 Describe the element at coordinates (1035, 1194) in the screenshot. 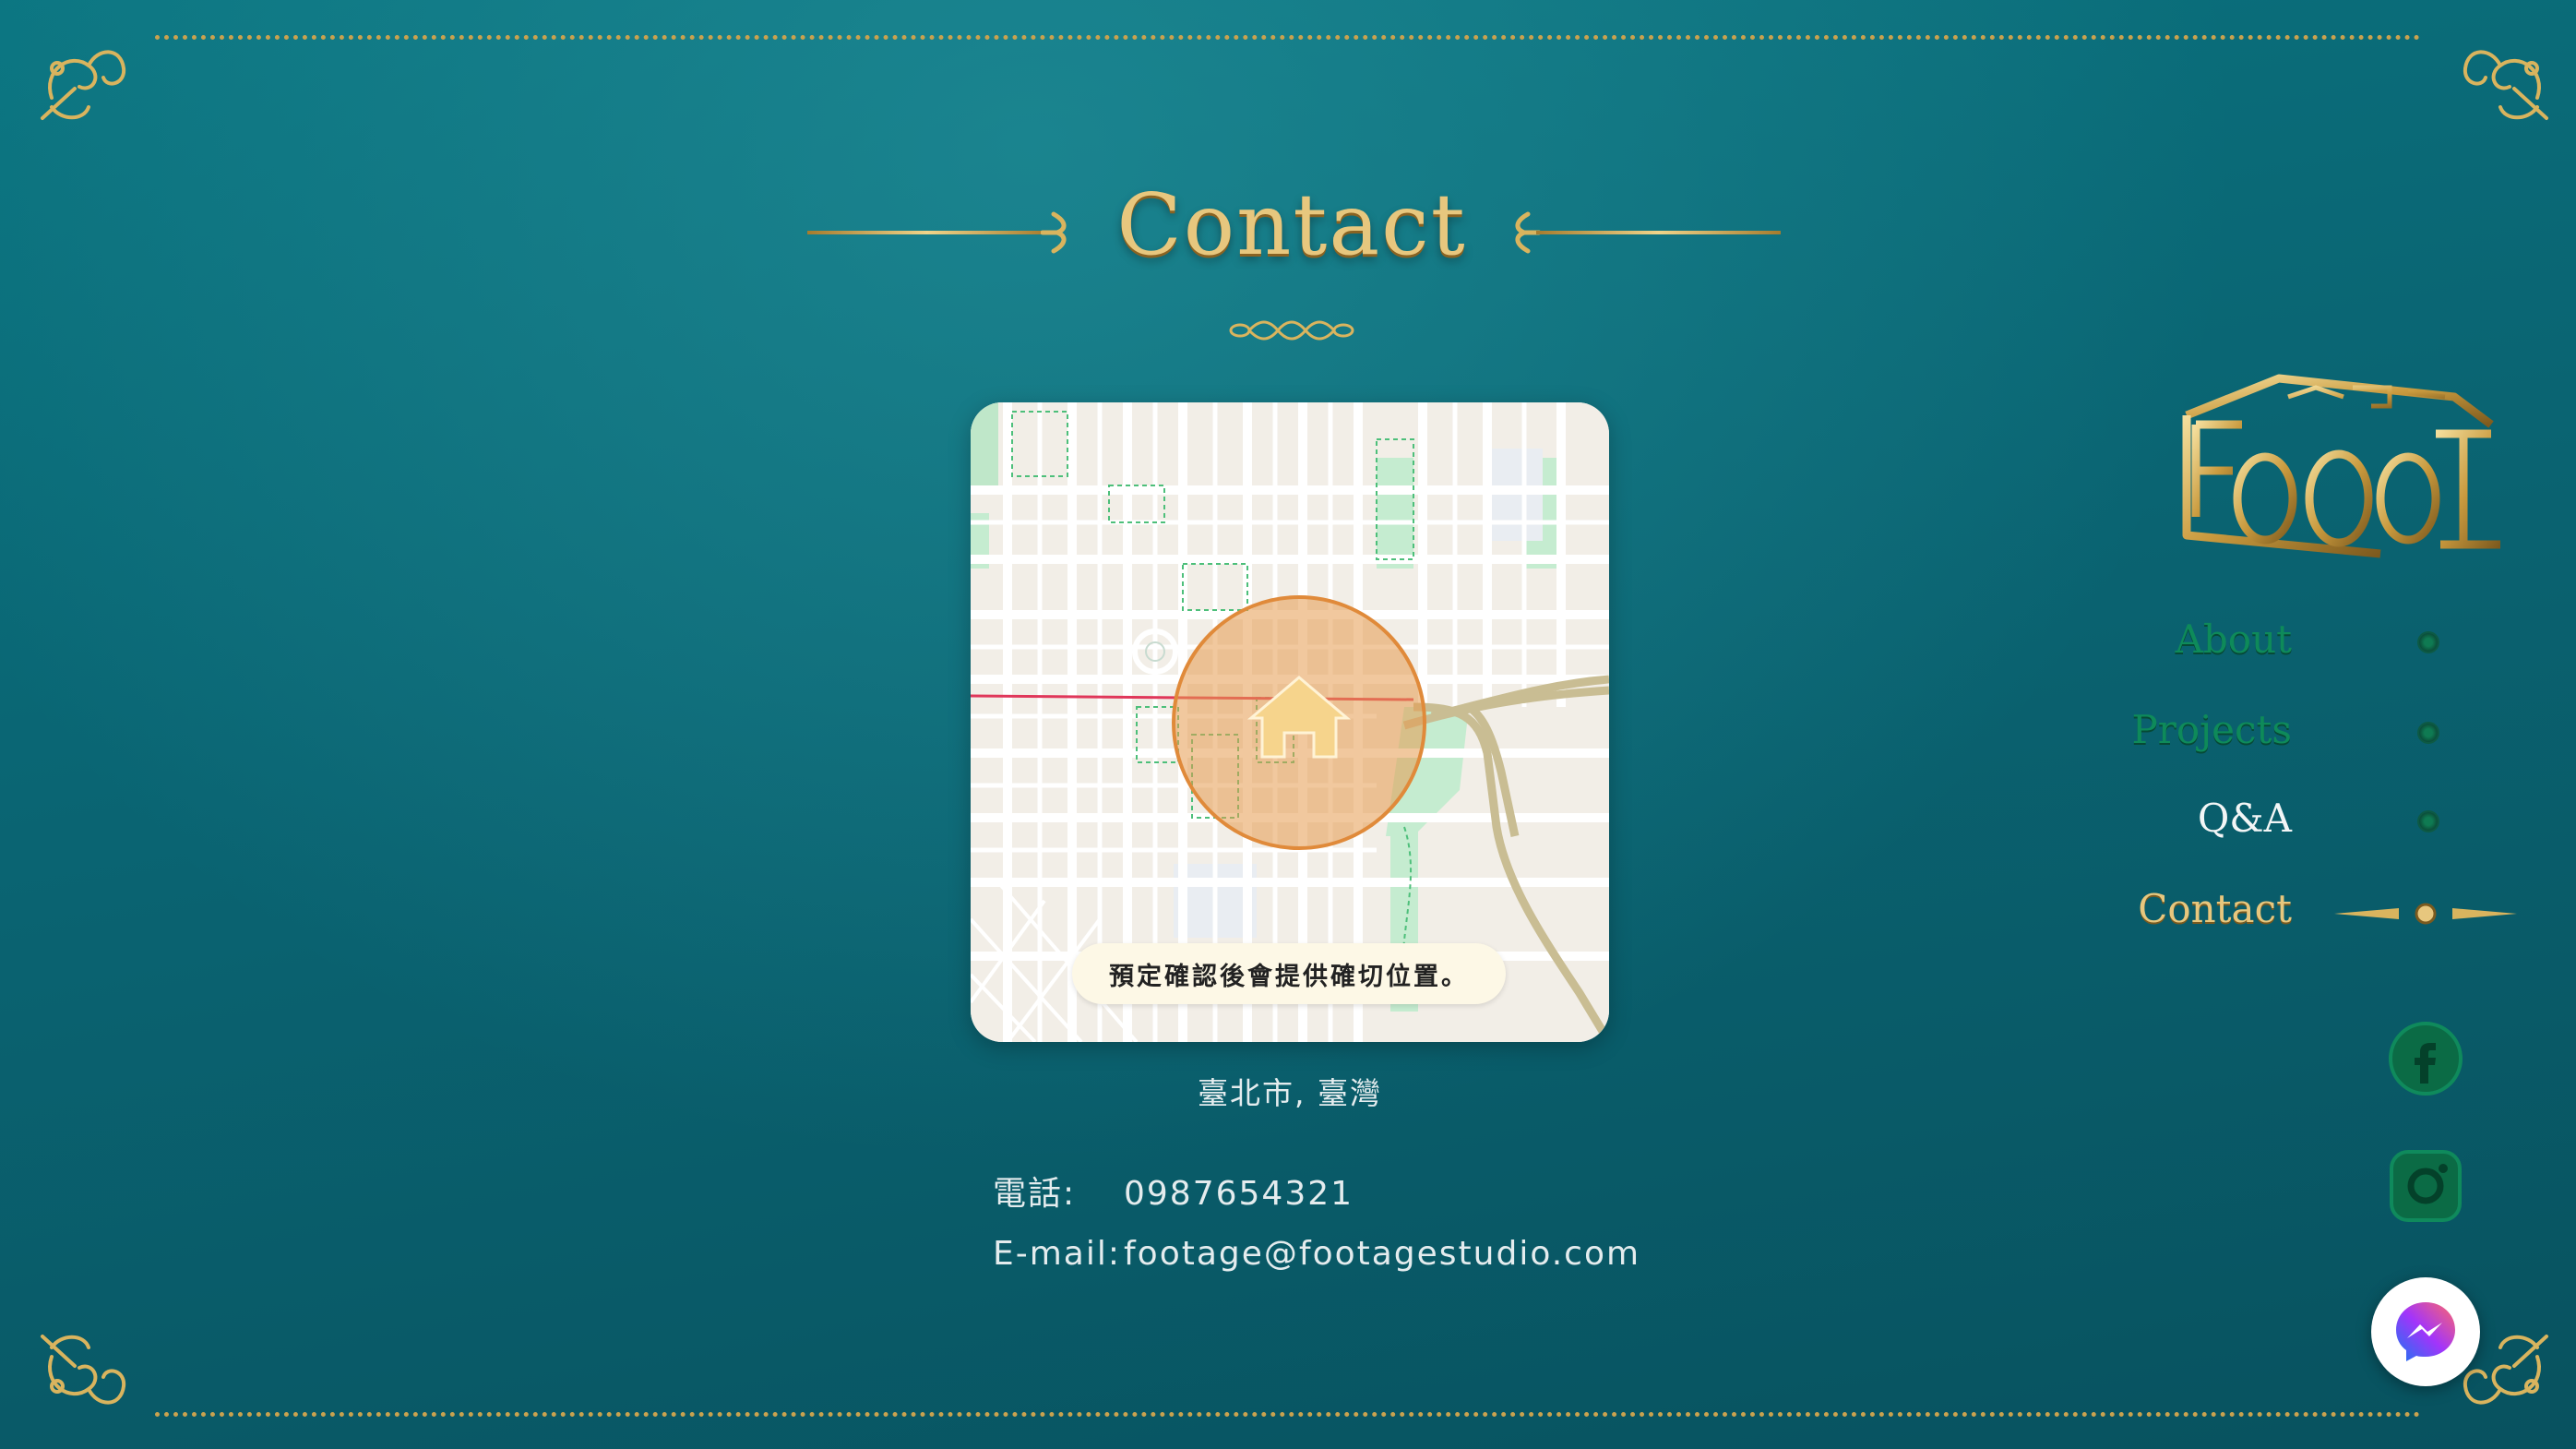

I see `phone-label: 電話:` at that location.